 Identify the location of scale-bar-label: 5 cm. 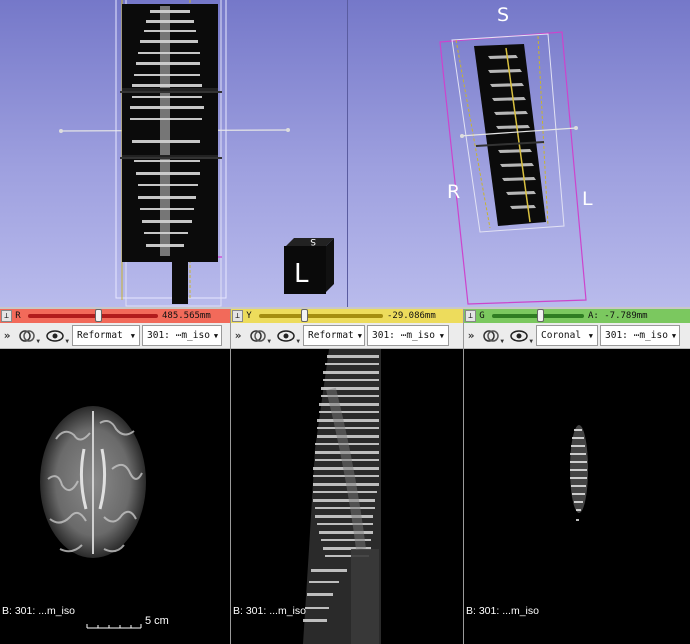
(157, 621).